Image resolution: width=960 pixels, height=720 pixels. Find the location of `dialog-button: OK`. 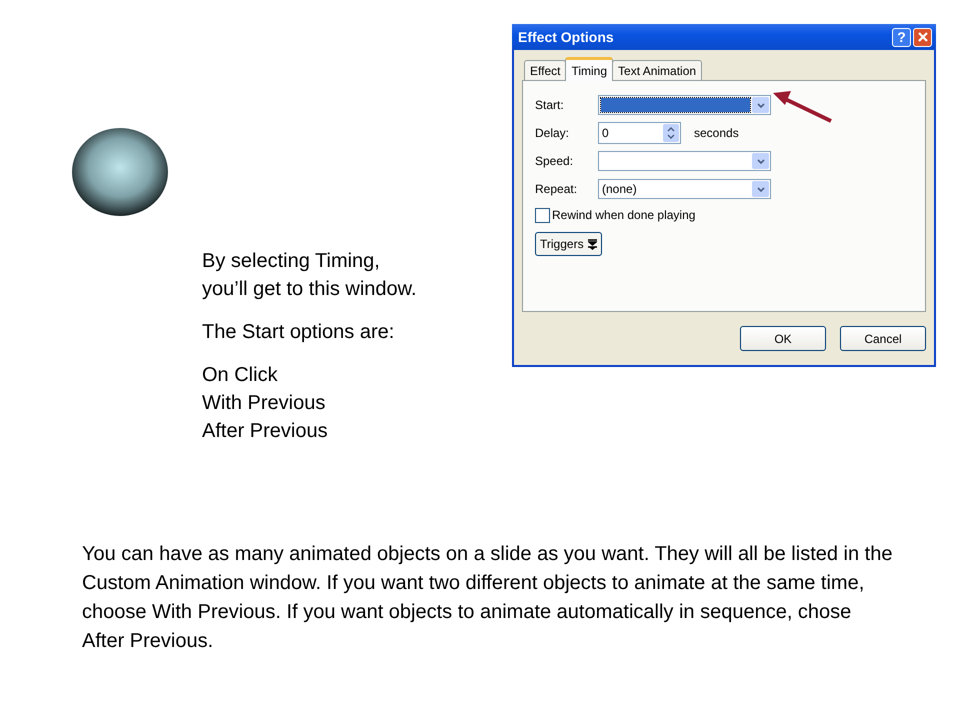

dialog-button: OK is located at coordinates (783, 338).